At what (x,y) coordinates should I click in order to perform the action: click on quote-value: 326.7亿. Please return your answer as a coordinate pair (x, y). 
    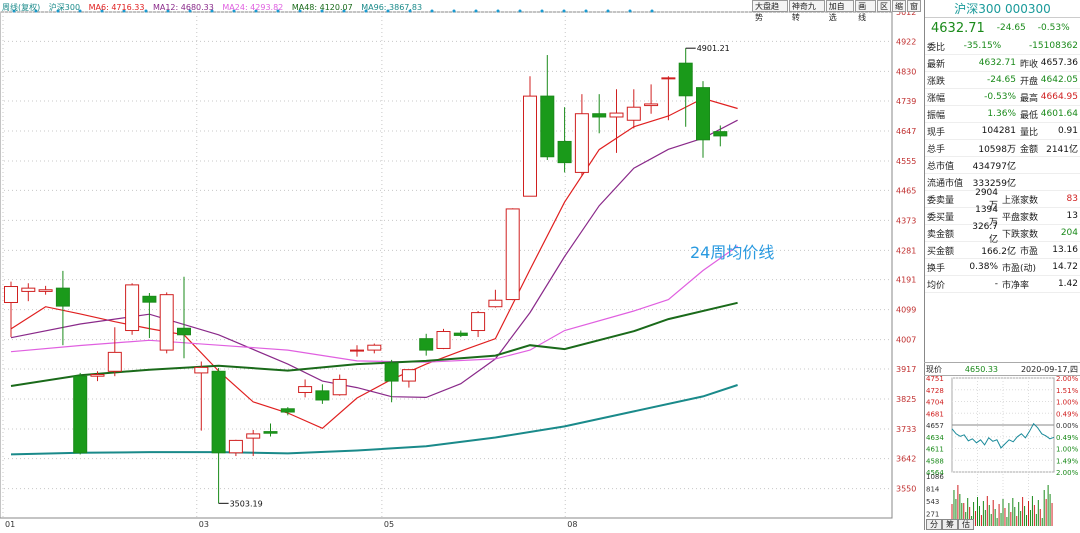
    Looking at the image, I should click on (985, 233).